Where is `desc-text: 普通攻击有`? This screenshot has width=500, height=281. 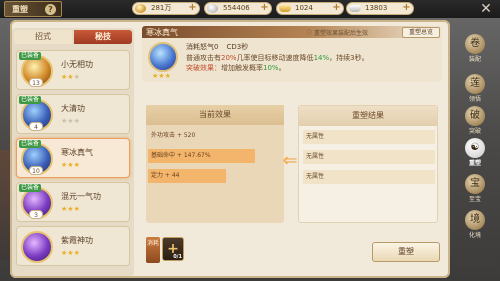 desc-text: 普通攻击有 is located at coordinates (203, 58).